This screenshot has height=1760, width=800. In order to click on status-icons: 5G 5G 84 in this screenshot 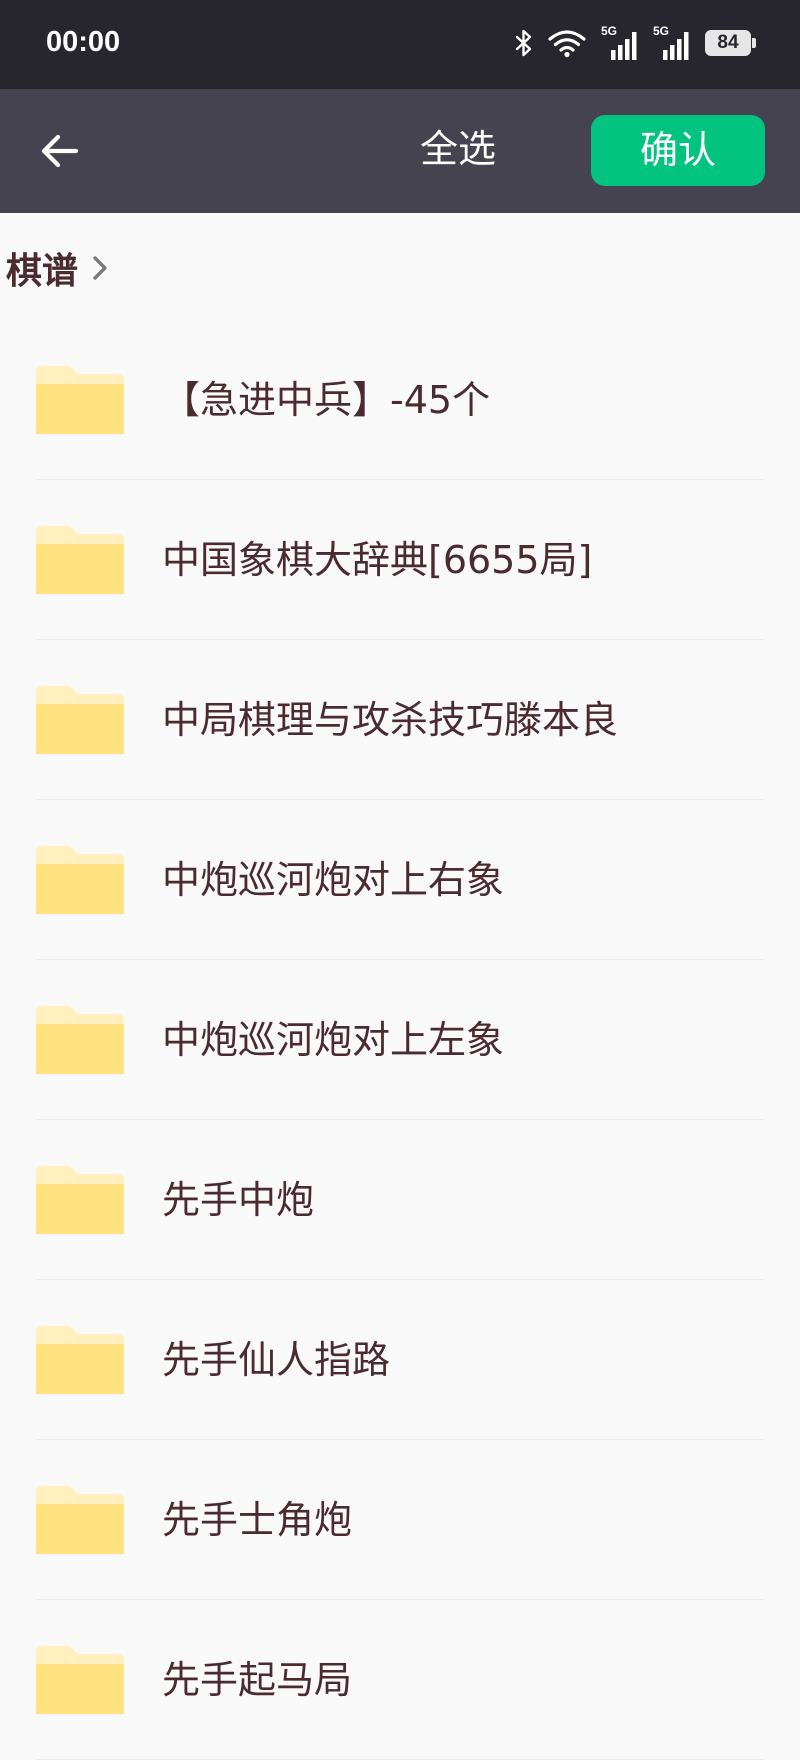, I will do `click(635, 42)`.